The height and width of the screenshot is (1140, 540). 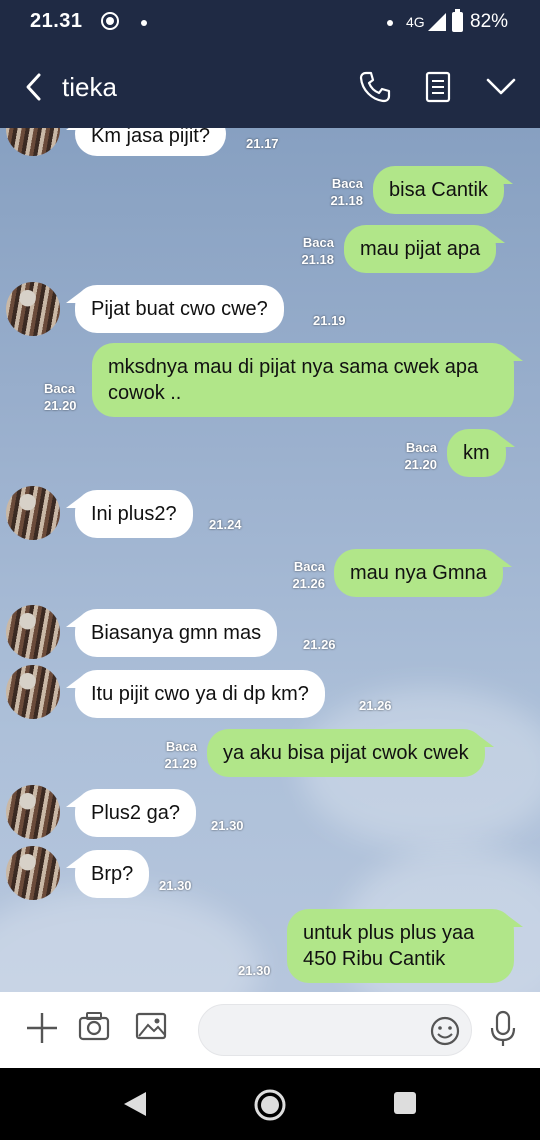 What do you see at coordinates (129, 514) in the screenshot?
I see `message-incoming: Ini plus2?` at bounding box center [129, 514].